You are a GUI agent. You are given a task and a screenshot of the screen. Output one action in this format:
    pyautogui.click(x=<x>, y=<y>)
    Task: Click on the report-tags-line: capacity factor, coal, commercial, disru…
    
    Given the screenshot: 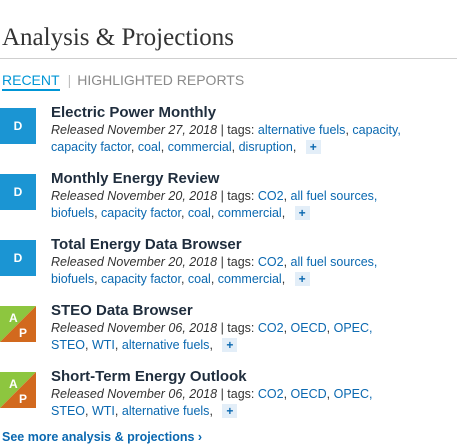 What is the action you would take?
    pyautogui.click(x=186, y=147)
    